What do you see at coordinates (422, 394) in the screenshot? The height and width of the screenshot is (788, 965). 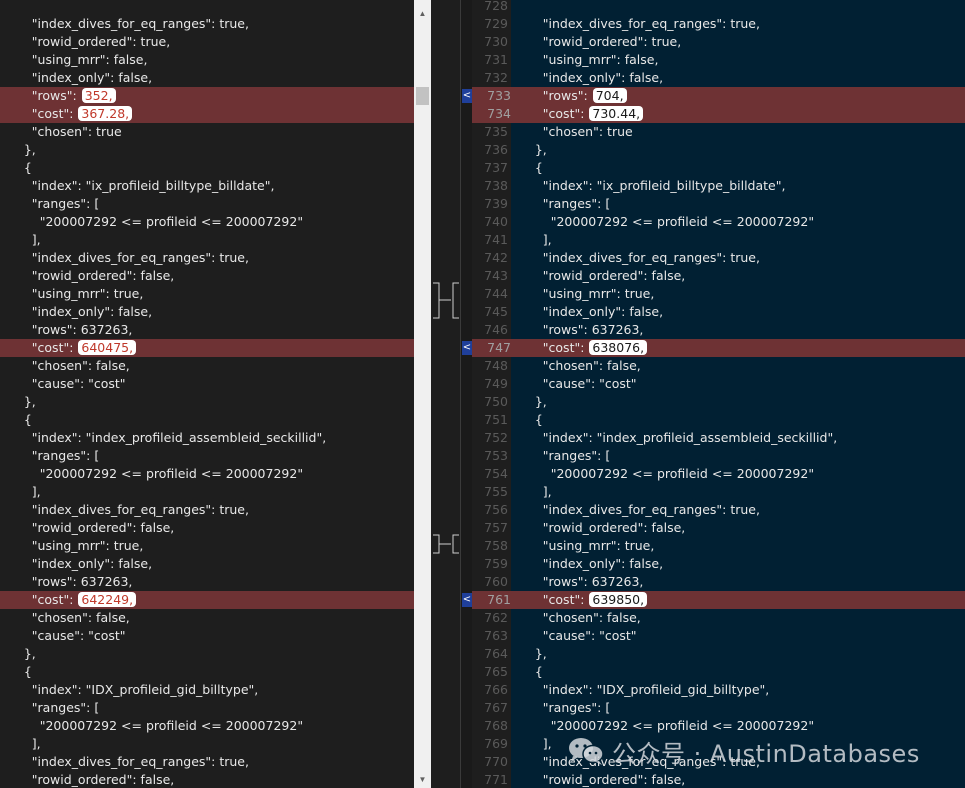 I see `left-scrollbar: ▲ ▼` at bounding box center [422, 394].